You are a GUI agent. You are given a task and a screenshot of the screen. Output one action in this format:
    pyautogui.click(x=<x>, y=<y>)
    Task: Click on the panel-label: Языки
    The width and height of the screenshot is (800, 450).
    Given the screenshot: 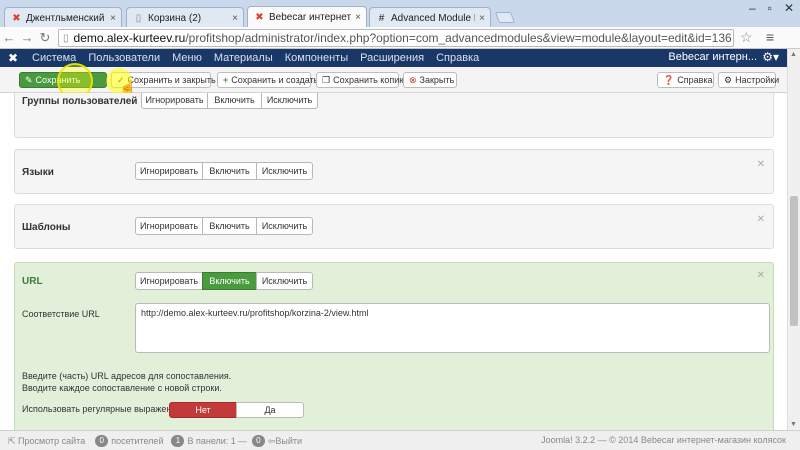 What is the action you would take?
    pyautogui.click(x=38, y=172)
    